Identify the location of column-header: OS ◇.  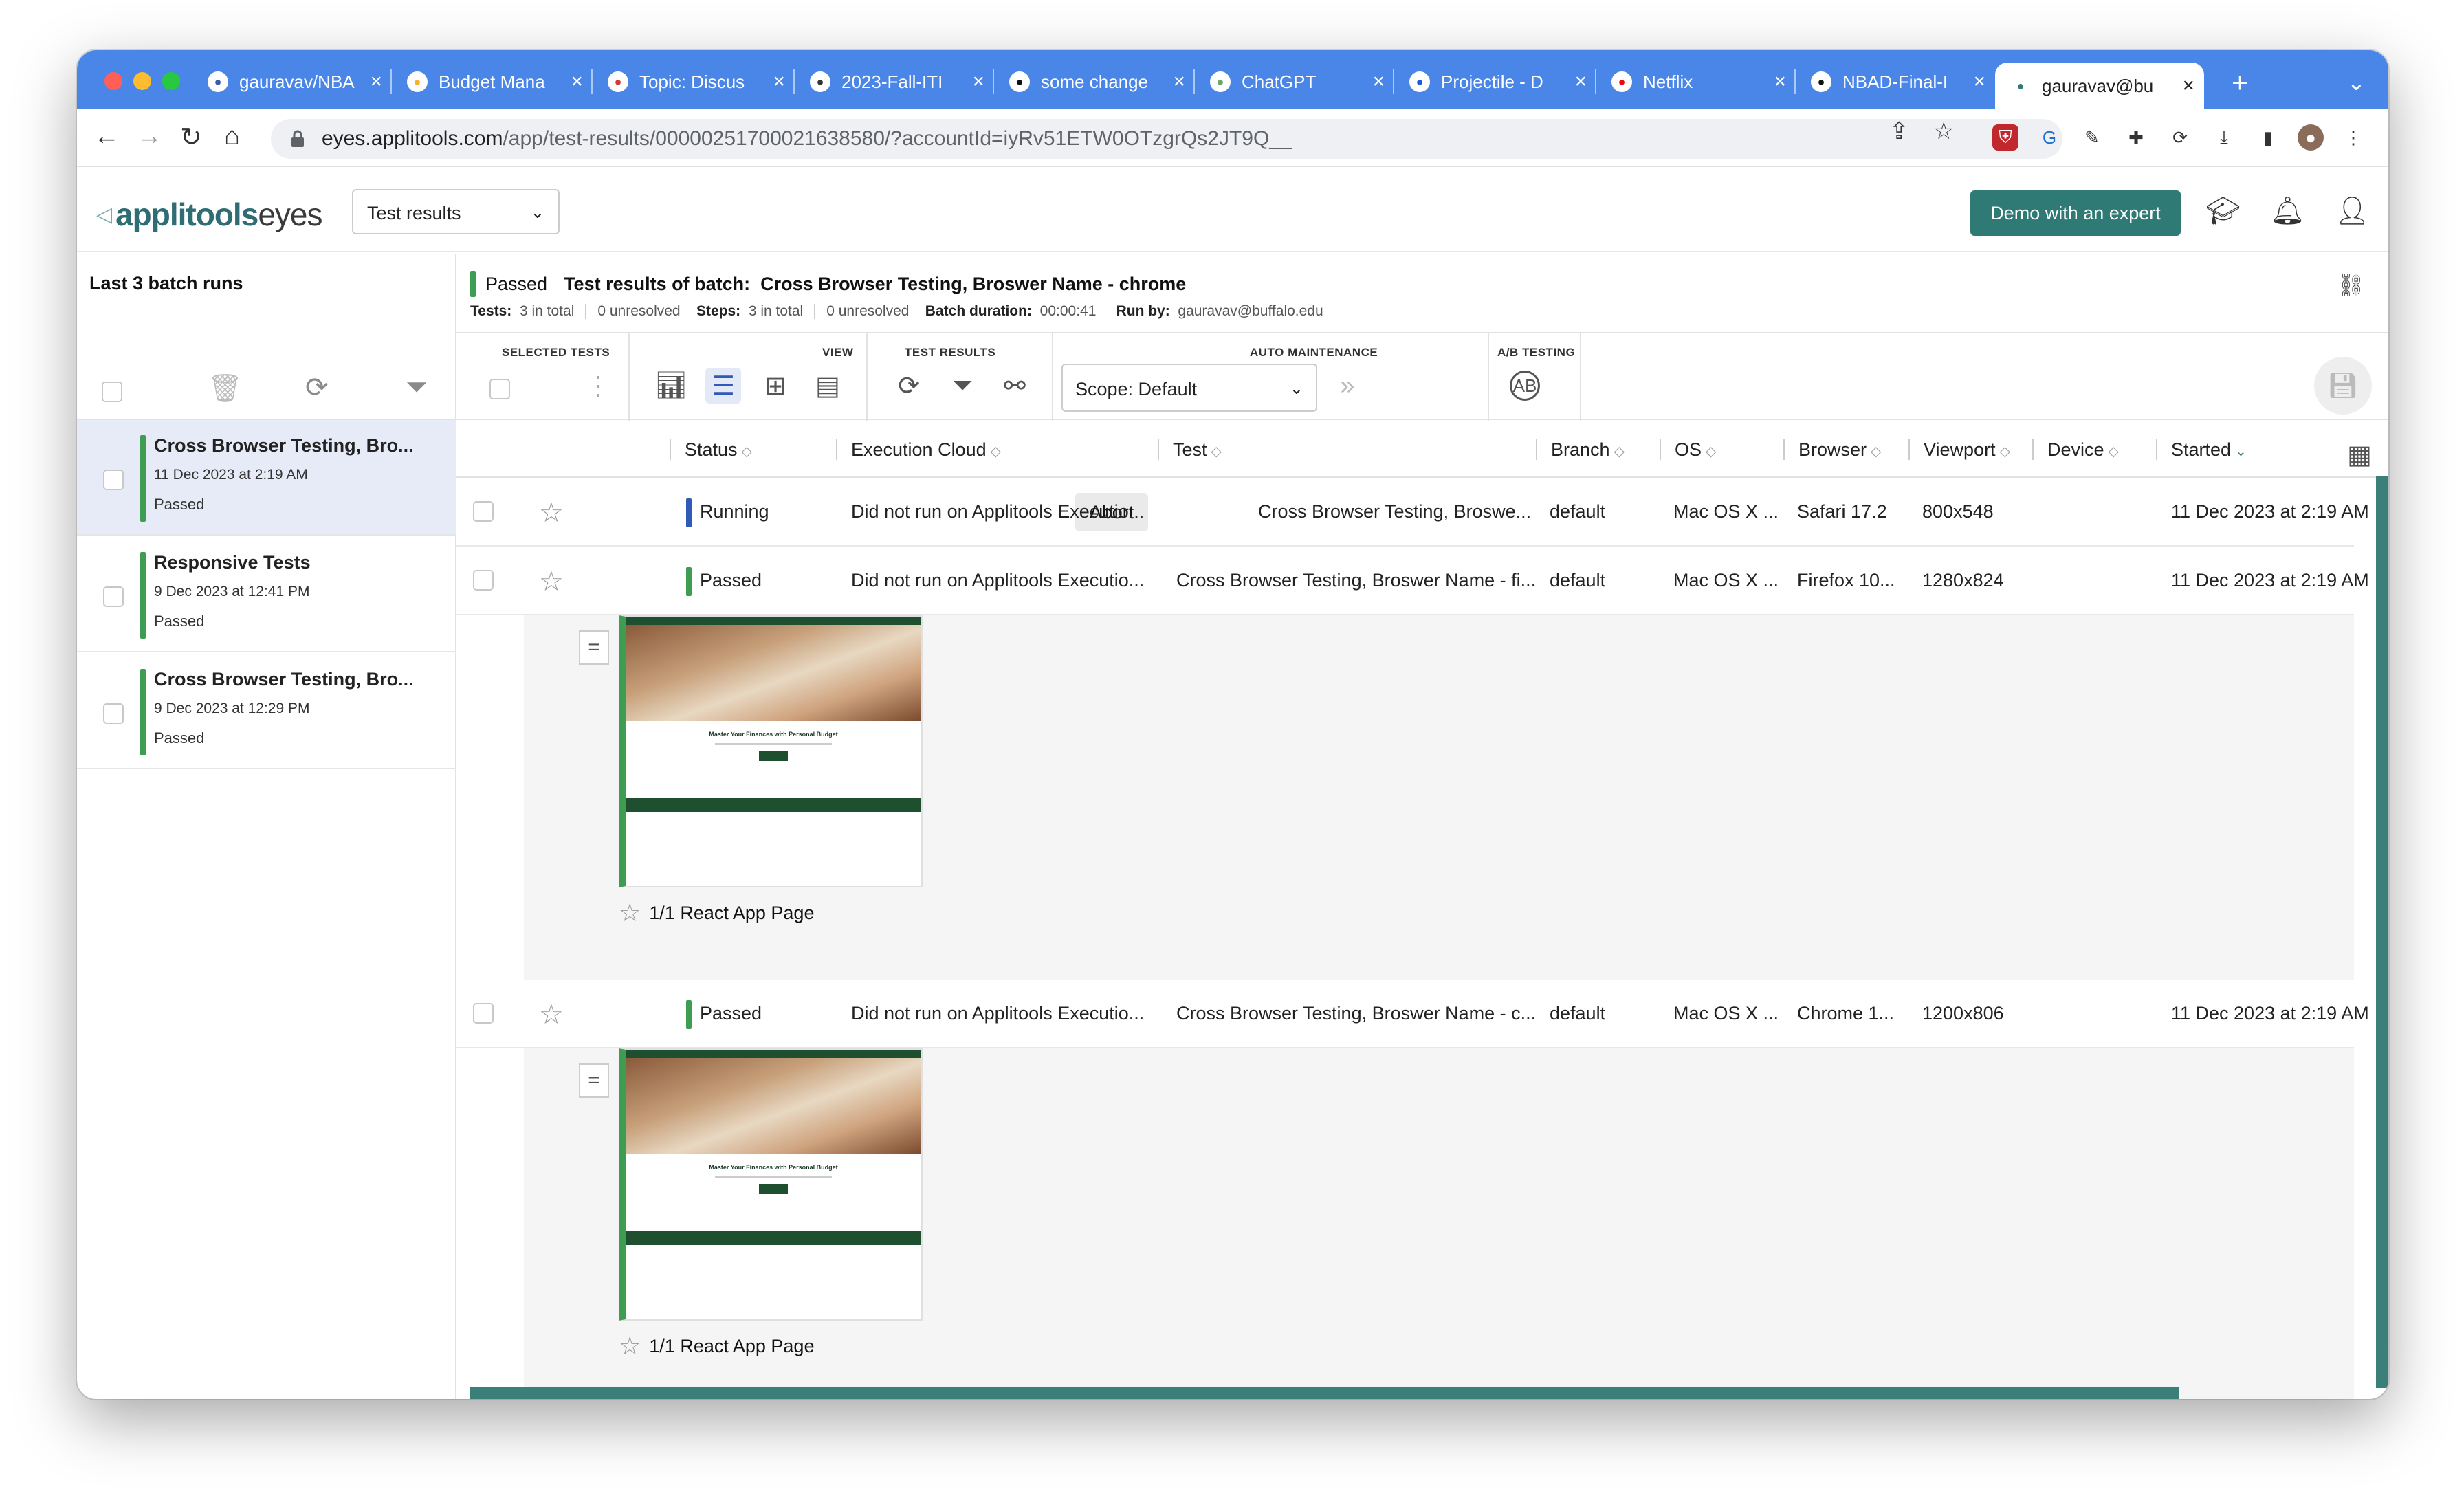
(1688, 450).